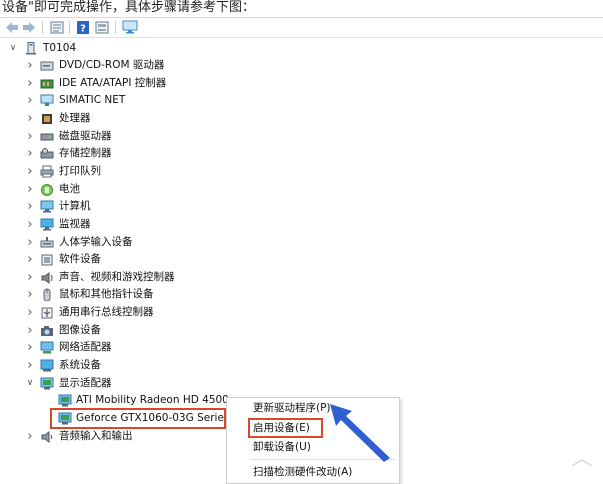  Describe the element at coordinates (582, 463) in the screenshot. I see `resize-grip-icon` at that location.